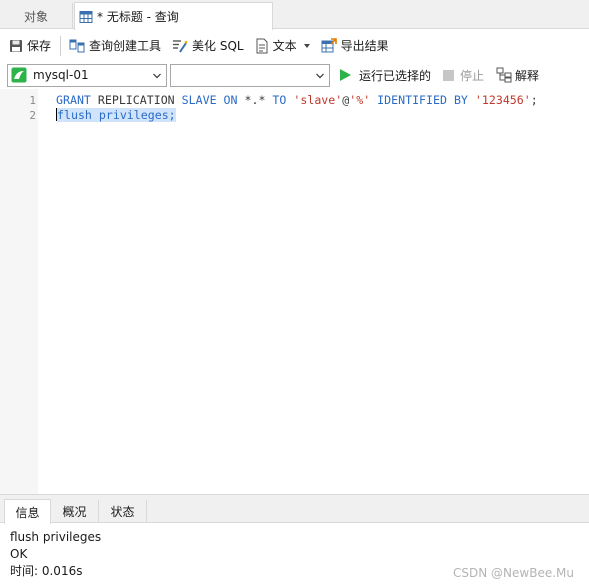 This screenshot has height=586, width=589. I want to click on text-document-icon, so click(262, 45).